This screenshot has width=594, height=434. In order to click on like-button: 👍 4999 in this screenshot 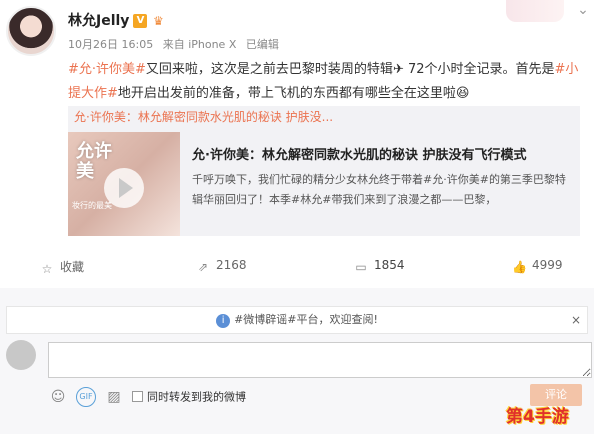, I will do `click(537, 266)`.